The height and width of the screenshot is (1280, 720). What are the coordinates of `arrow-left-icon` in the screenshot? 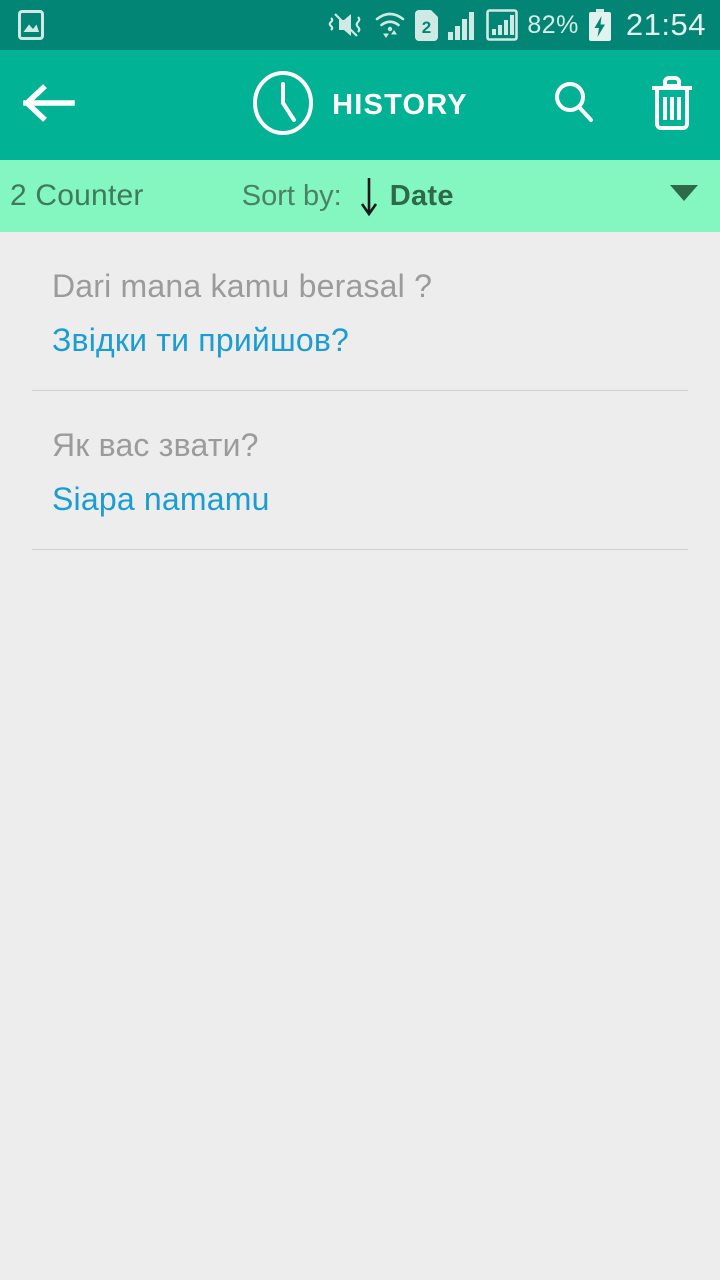 It's located at (50, 105).